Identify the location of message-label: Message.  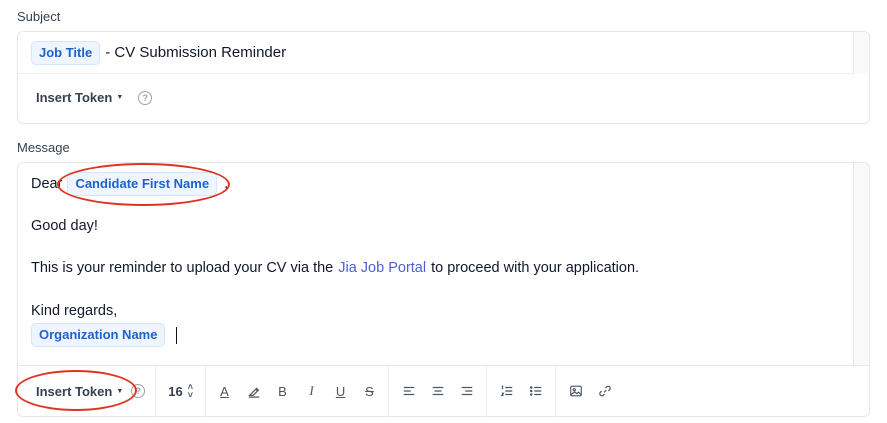
(43, 147).